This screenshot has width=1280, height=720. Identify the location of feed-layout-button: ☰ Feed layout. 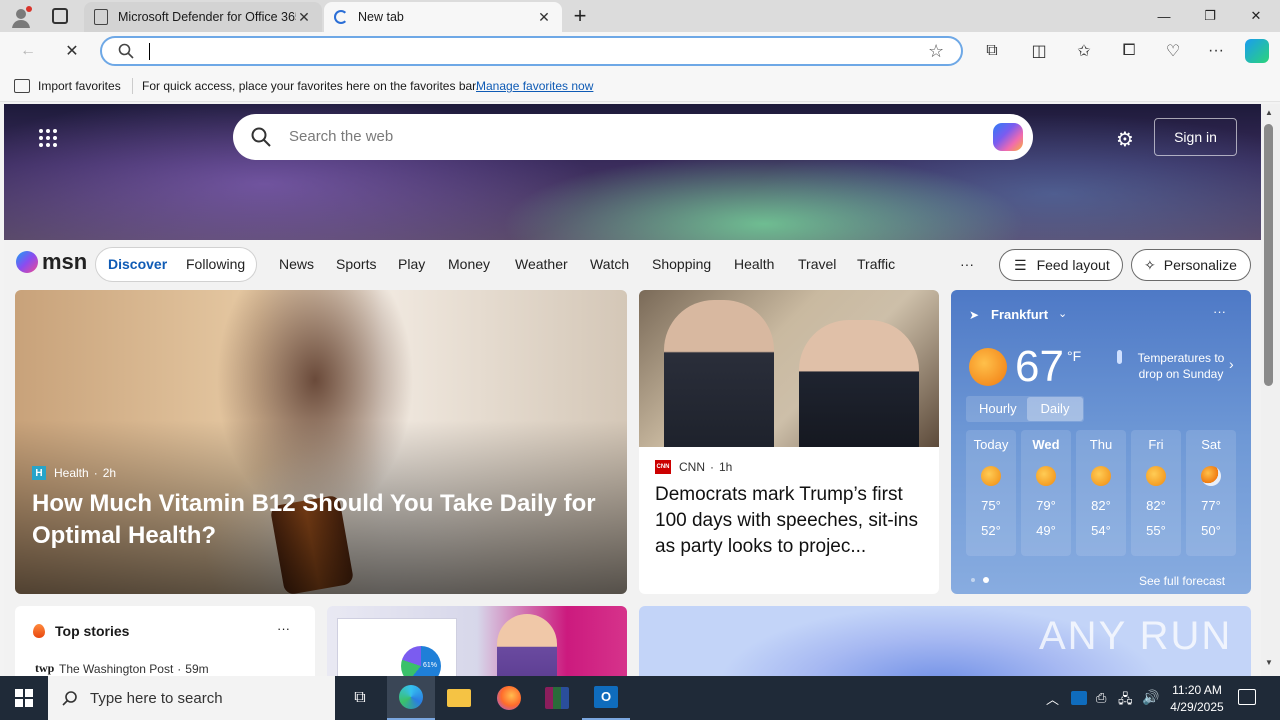
(1061, 265).